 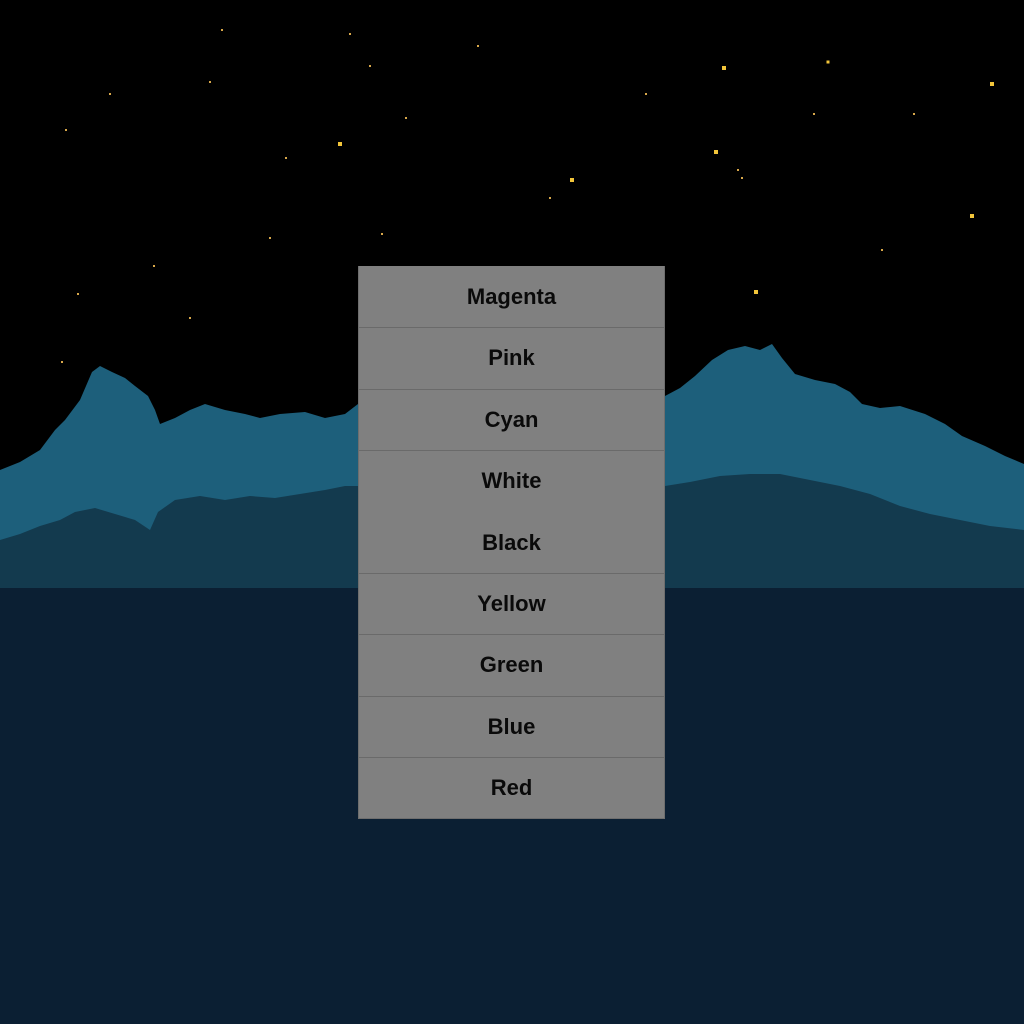 I want to click on menu-item-label: Cyan, so click(x=511, y=419).